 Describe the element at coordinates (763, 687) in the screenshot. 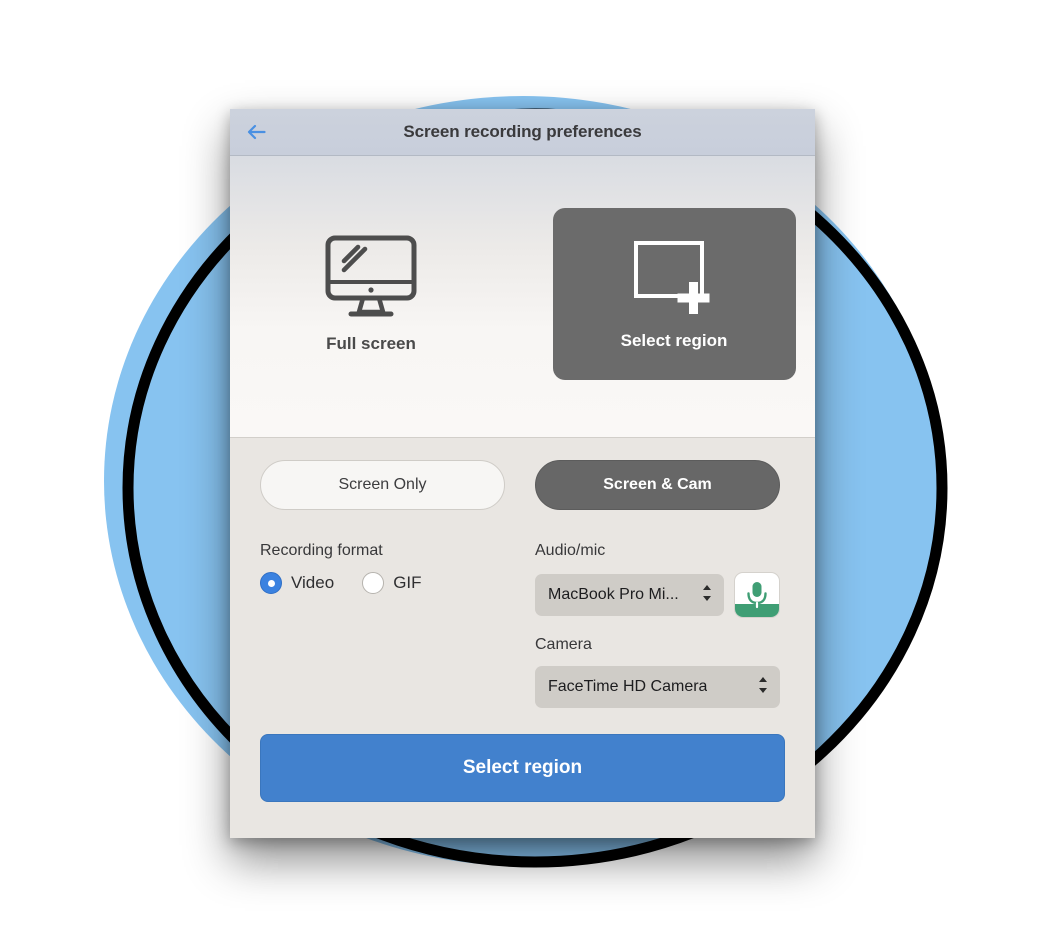

I see `chevron-updown-icon-camera` at that location.